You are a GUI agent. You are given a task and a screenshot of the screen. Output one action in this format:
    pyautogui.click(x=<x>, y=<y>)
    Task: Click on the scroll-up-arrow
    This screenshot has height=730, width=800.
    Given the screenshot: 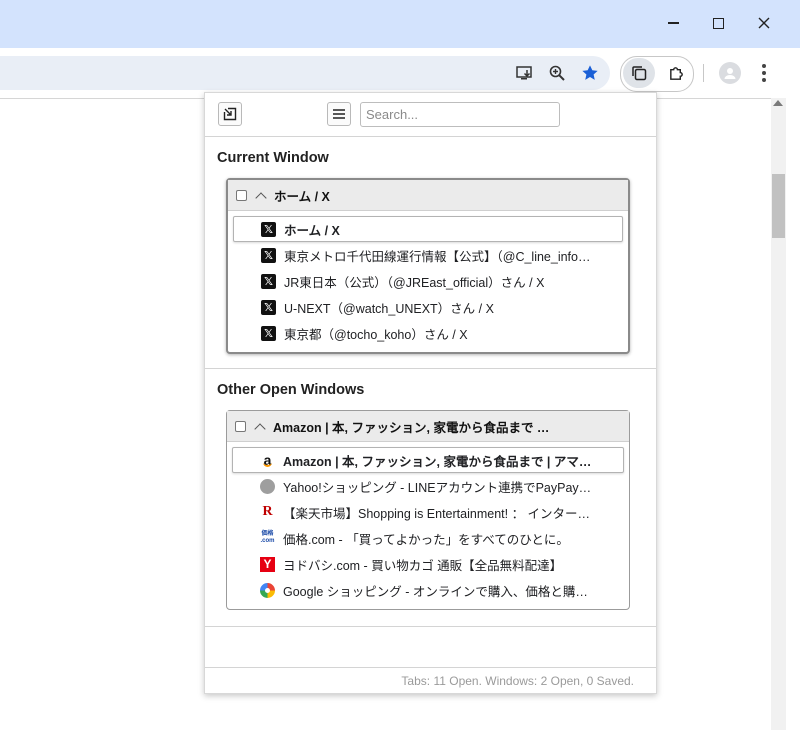 What is the action you would take?
    pyautogui.click(x=778, y=103)
    